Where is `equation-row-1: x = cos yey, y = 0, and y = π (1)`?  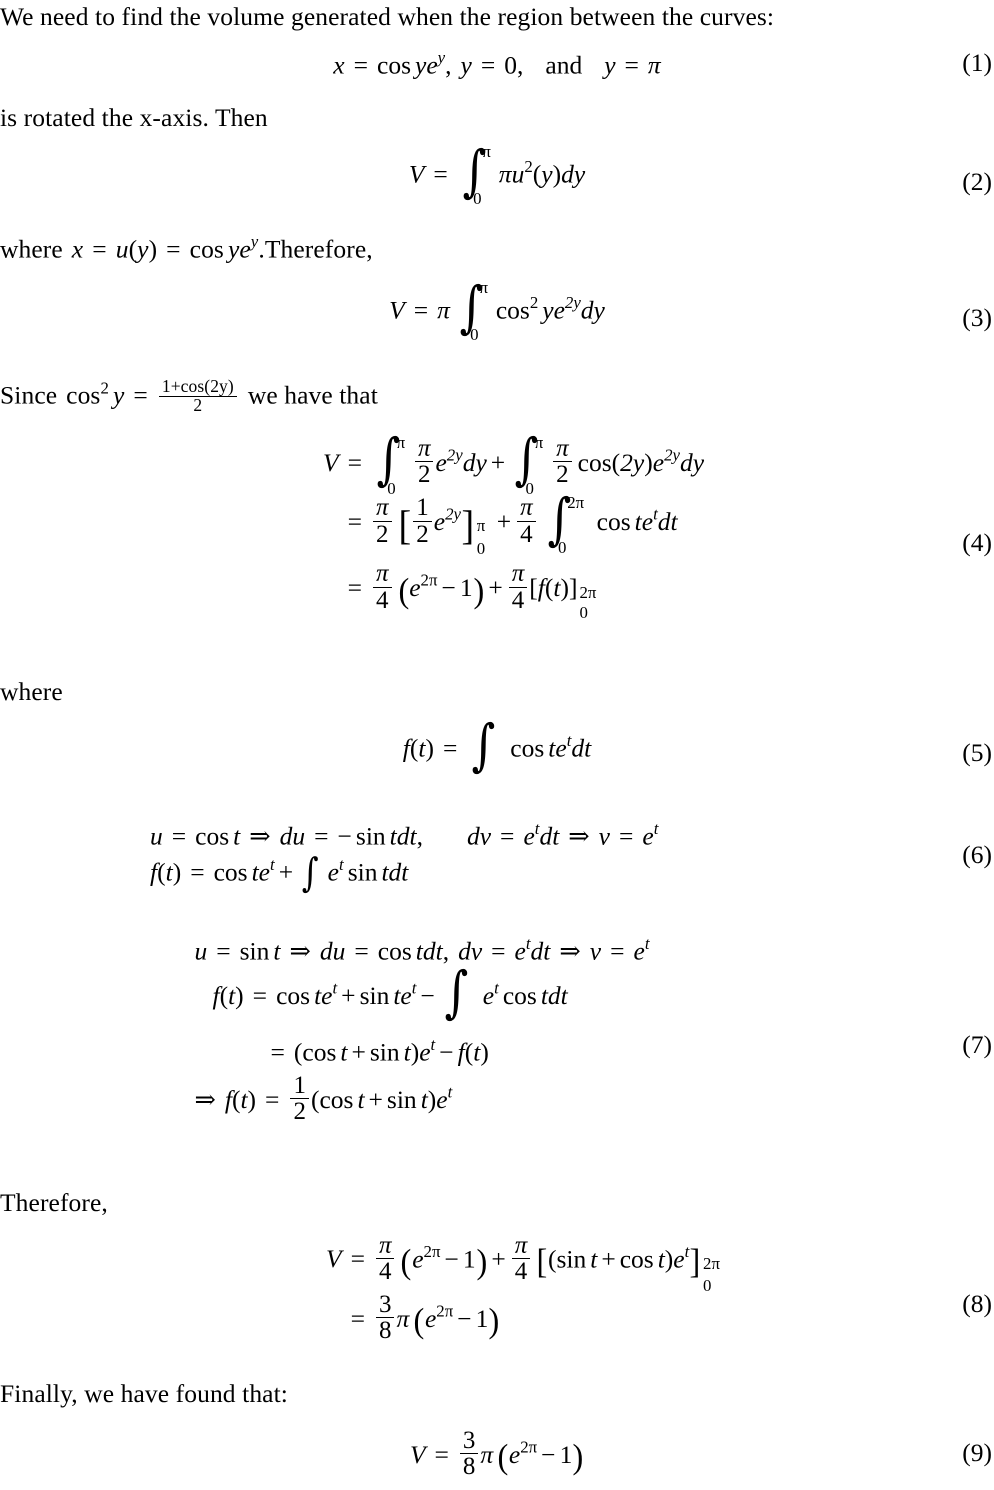
equation-row-1: x = cos yey, y = 0, and y = π (1) is located at coordinates (497, 69).